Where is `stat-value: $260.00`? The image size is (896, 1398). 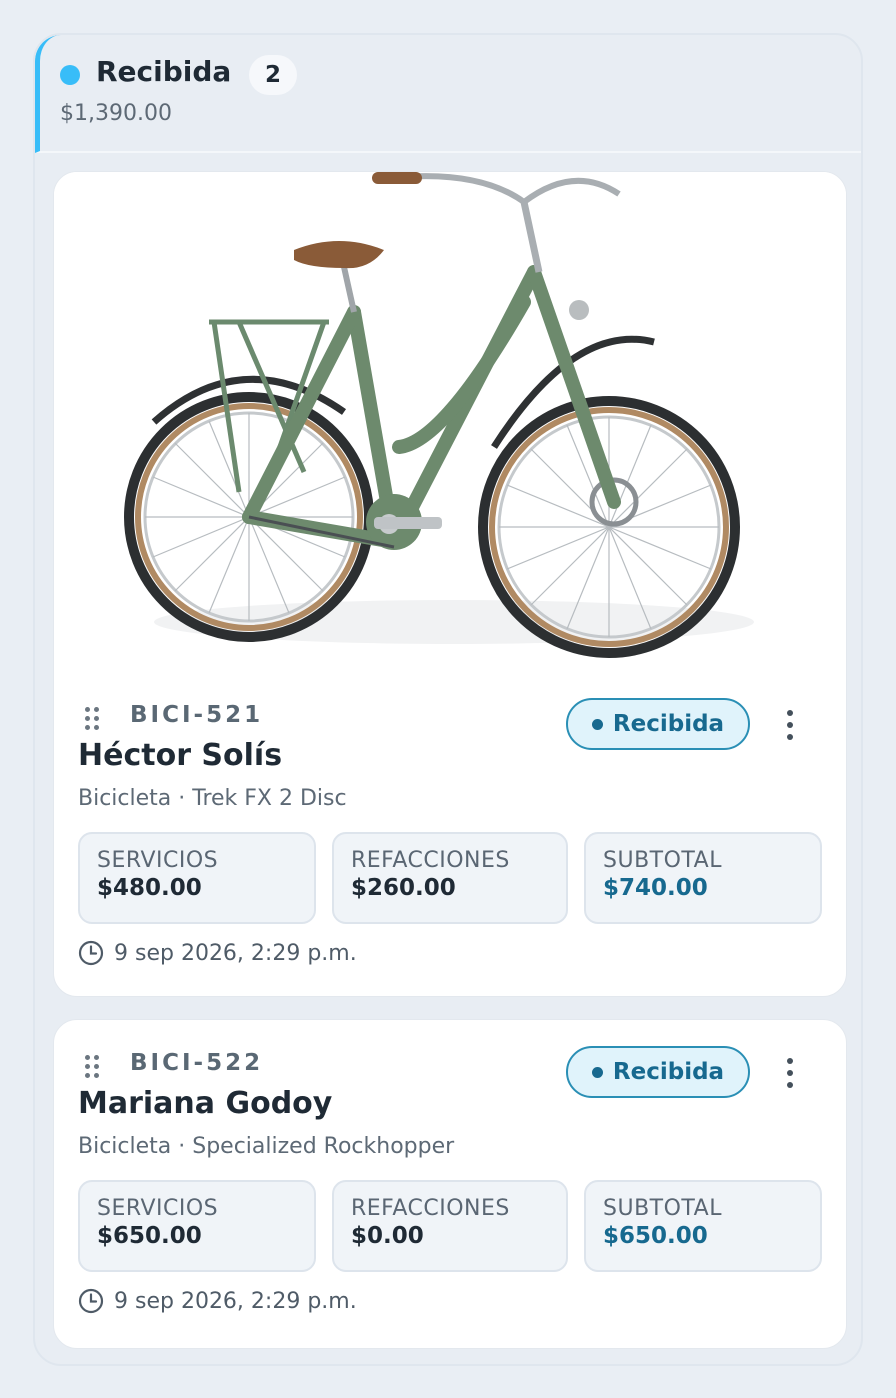
stat-value: $260.00 is located at coordinates (403, 888).